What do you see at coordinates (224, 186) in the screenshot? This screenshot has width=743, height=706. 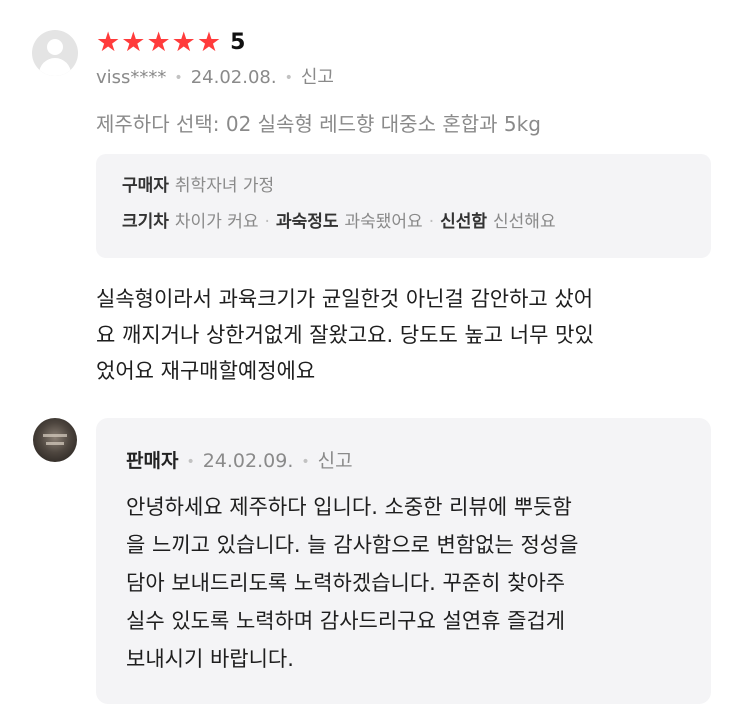 I see `survey-value-buyer: 취학자녀 가정` at bounding box center [224, 186].